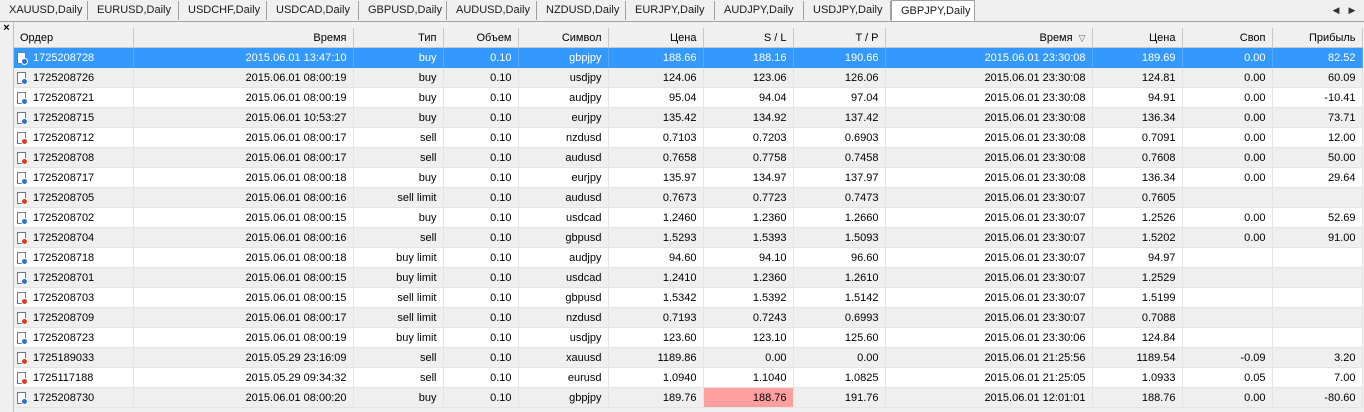  Describe the element at coordinates (839, 357) in the screenshot. I see `cell-take-profit: 0.00` at that location.